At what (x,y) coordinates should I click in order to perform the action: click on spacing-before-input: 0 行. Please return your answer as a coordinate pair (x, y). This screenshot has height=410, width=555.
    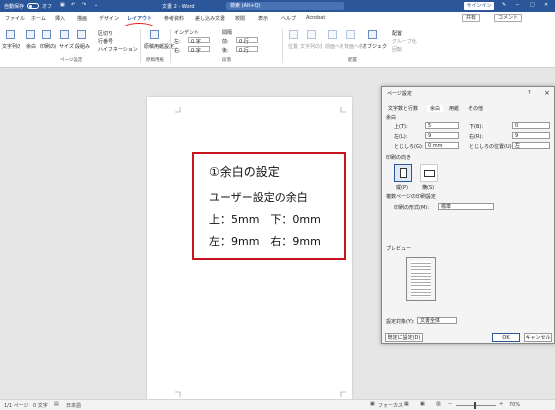
    Looking at the image, I should click on (247, 41).